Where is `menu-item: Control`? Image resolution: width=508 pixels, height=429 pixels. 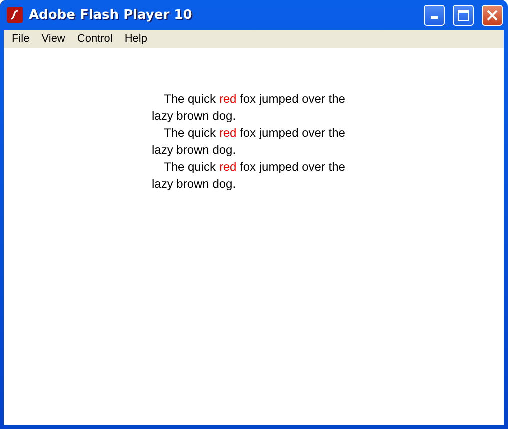 menu-item: Control is located at coordinates (95, 39).